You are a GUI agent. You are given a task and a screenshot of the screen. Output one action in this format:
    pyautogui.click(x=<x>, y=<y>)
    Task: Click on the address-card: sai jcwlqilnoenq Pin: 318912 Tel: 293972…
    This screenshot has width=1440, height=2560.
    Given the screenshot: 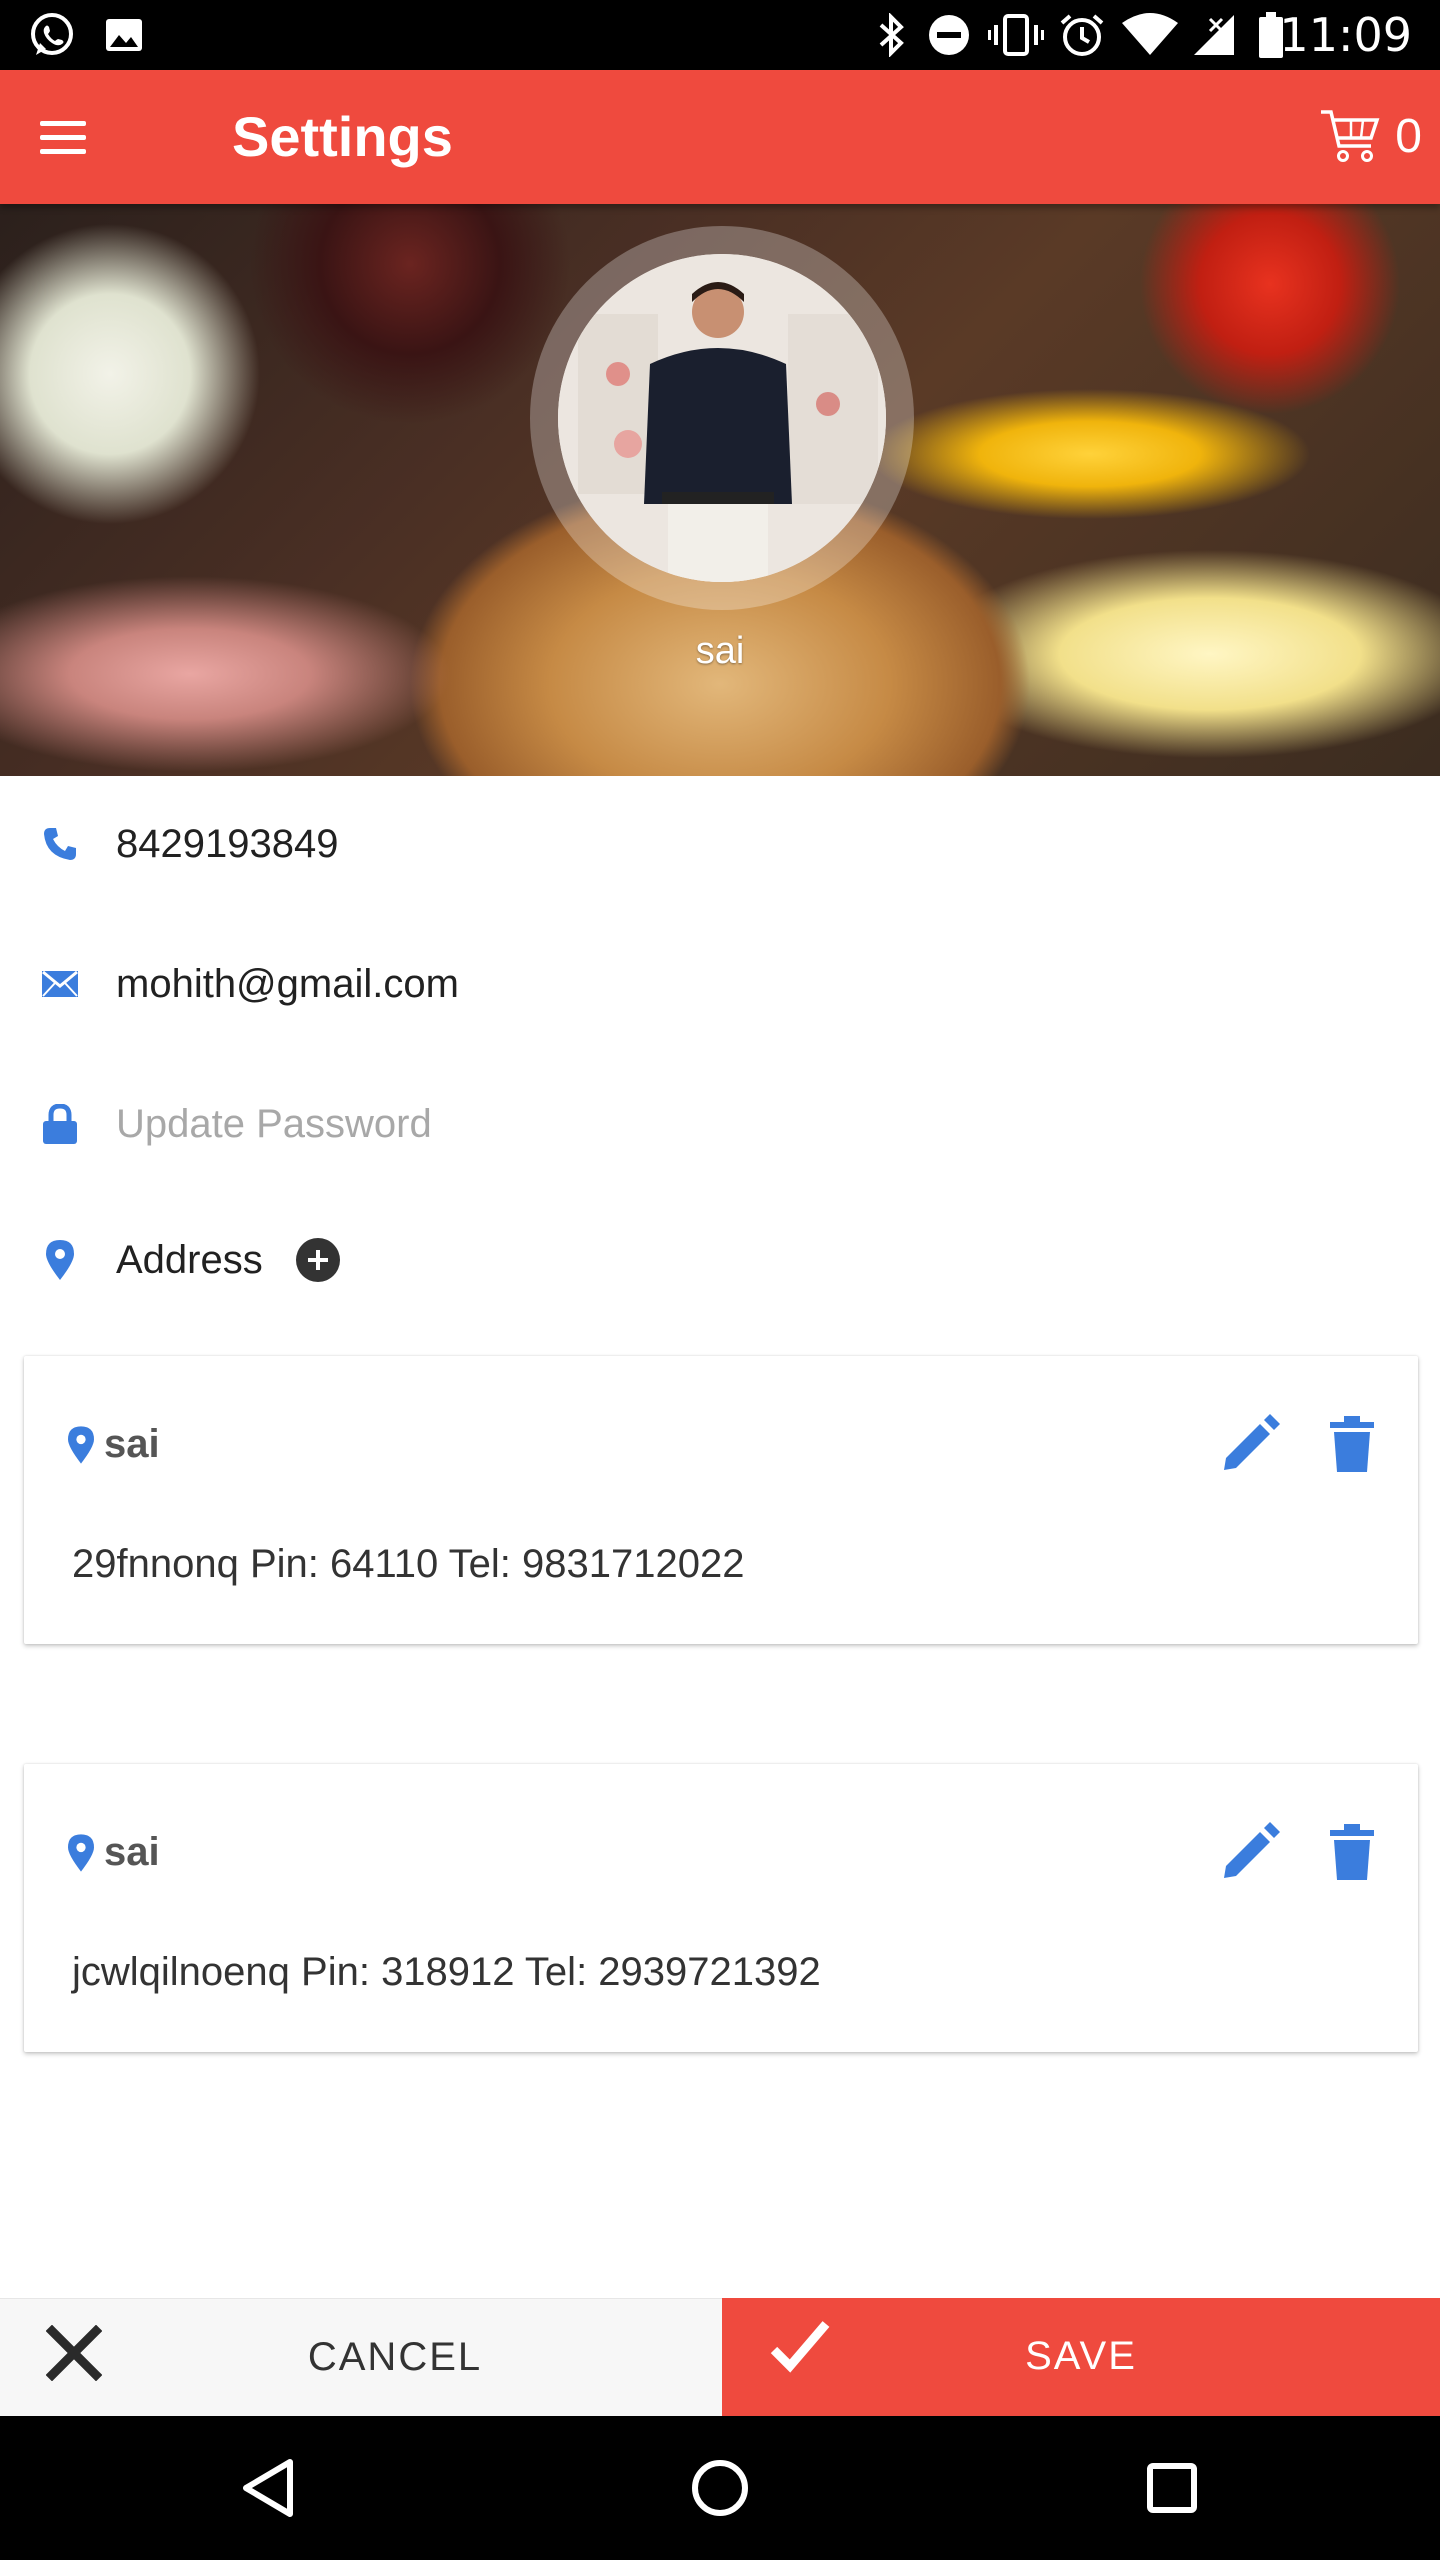 What is the action you would take?
    pyautogui.click(x=721, y=1908)
    